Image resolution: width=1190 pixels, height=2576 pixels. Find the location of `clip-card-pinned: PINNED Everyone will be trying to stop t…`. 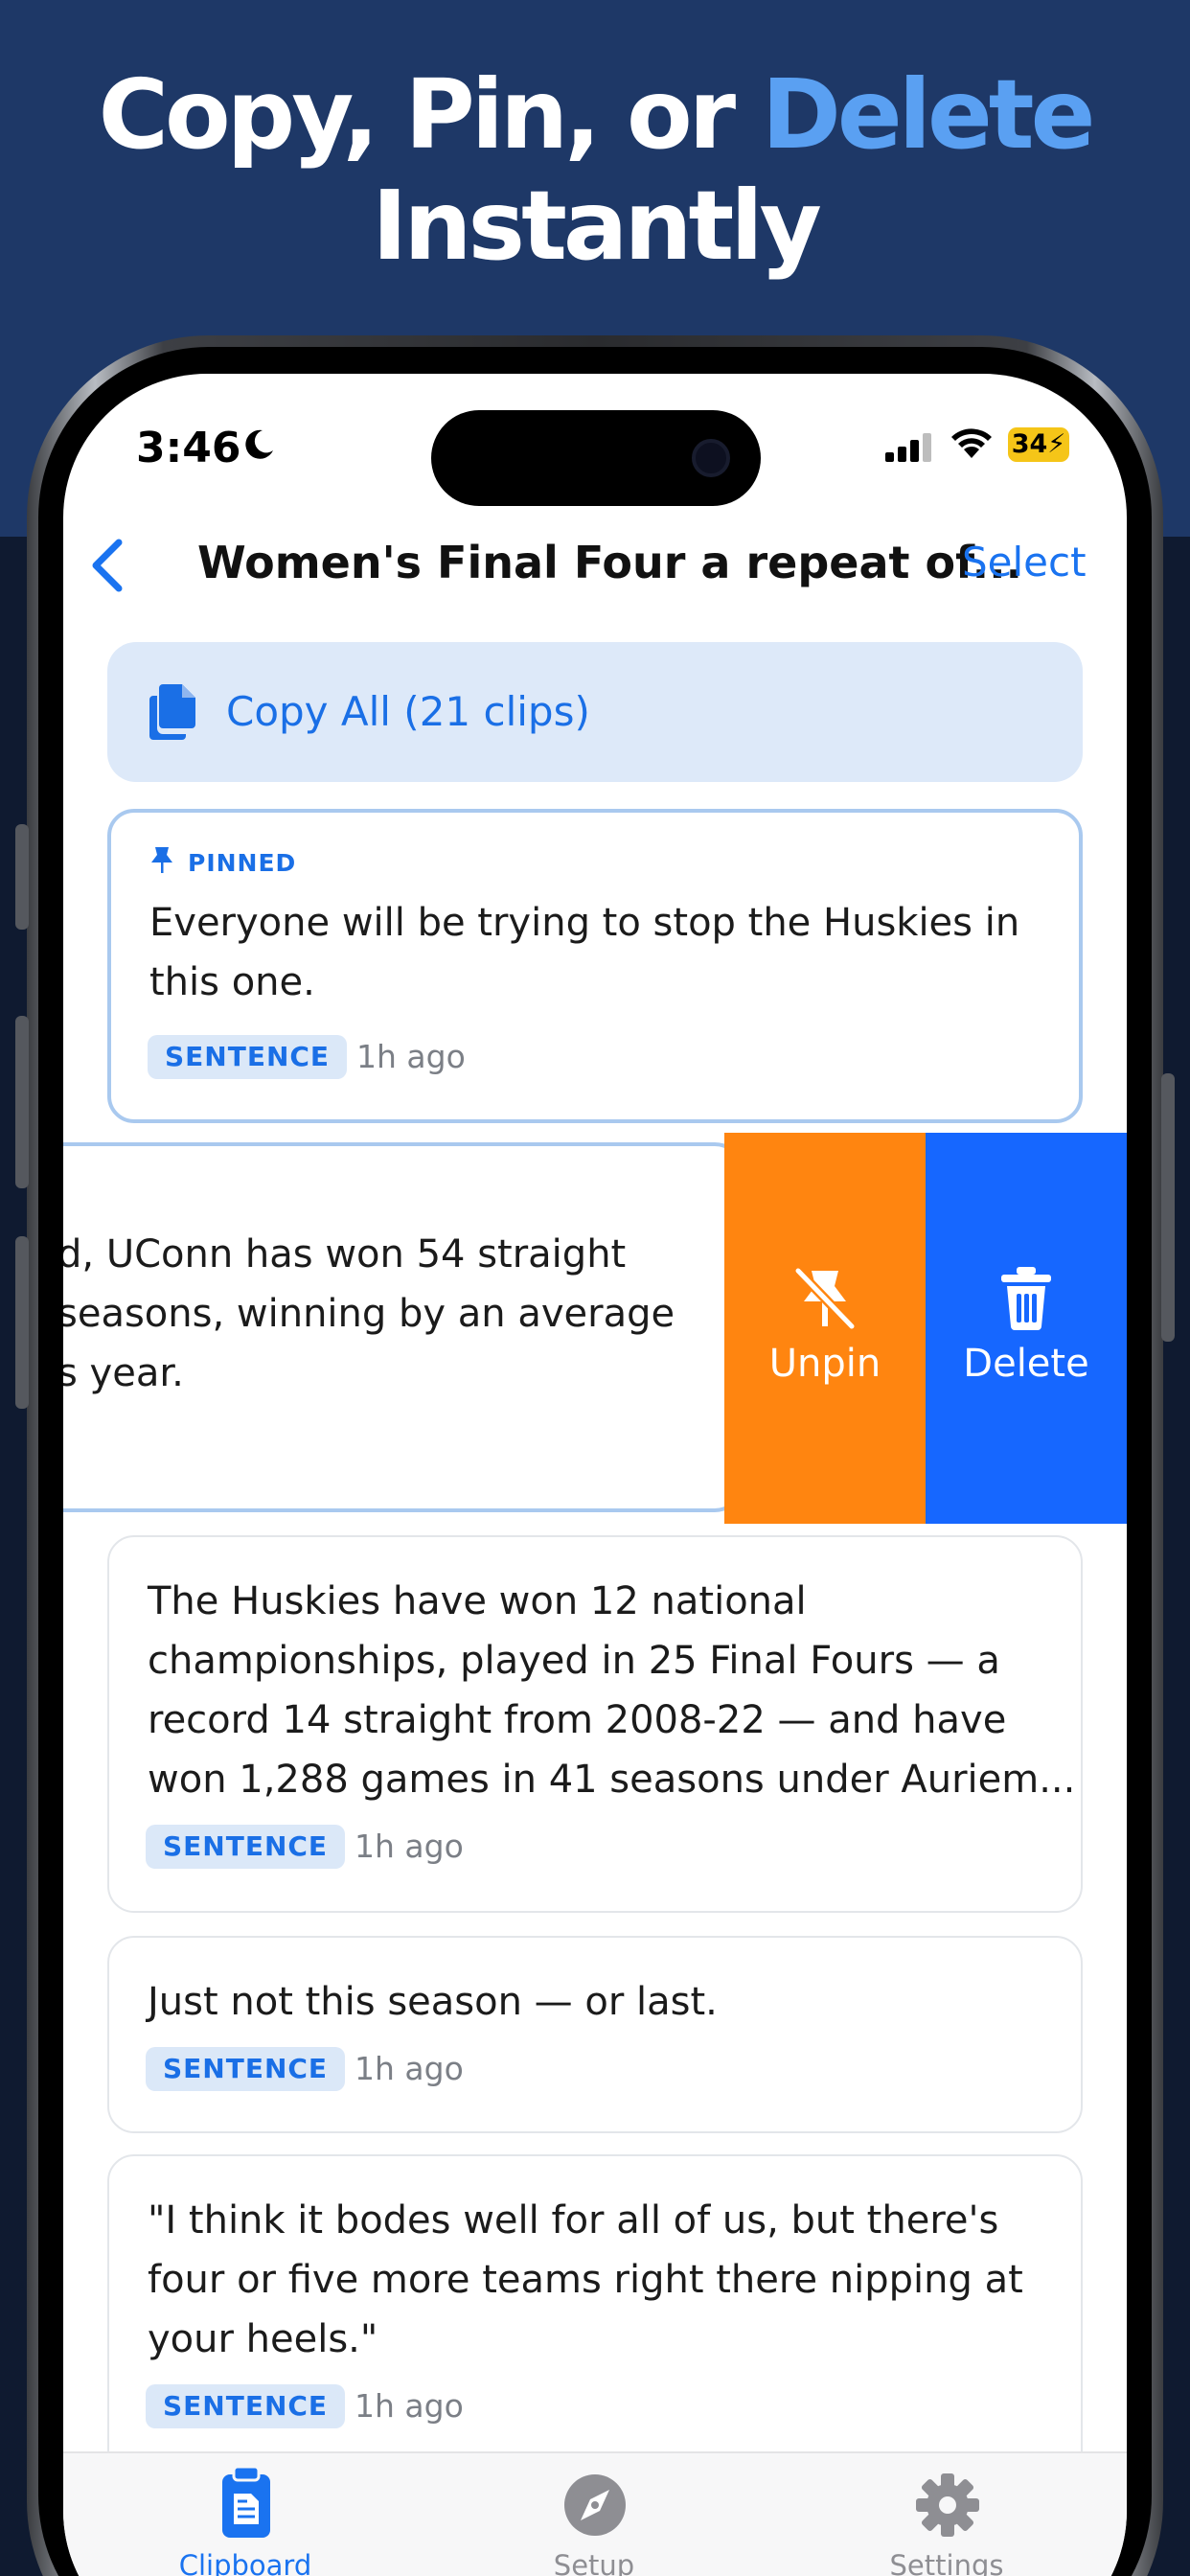

clip-card-pinned: PINNED Everyone will be trying to stop t… is located at coordinates (595, 966).